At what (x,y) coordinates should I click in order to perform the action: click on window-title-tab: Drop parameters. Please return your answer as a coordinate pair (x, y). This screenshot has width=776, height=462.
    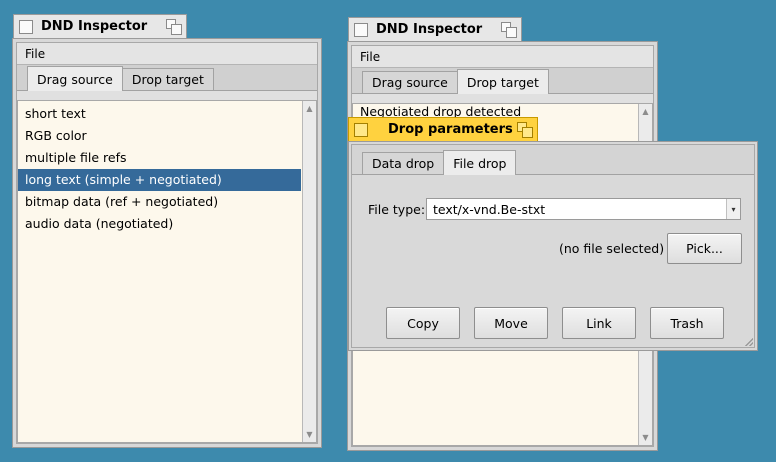
    Looking at the image, I should click on (443, 129).